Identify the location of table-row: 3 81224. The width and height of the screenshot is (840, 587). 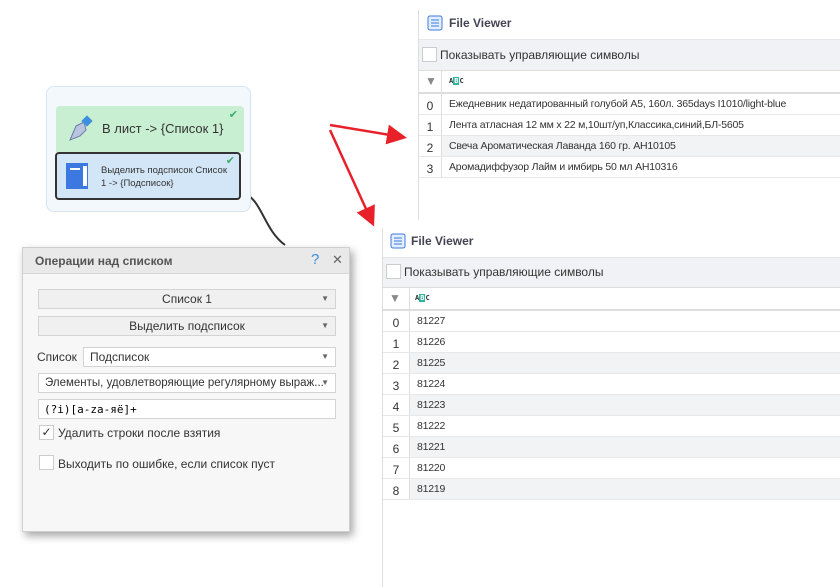
(611, 384).